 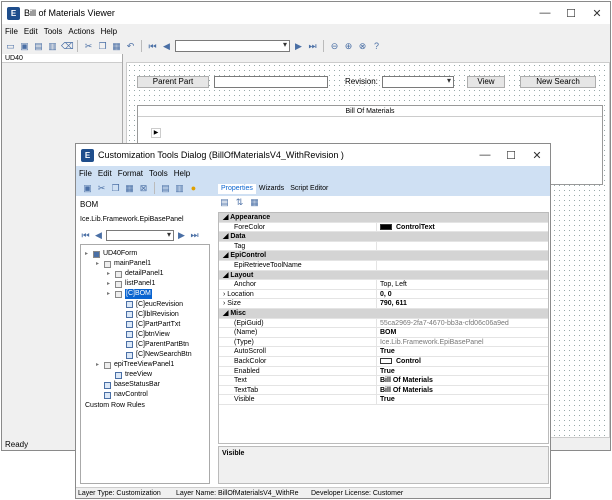 What do you see at coordinates (232, 46) in the screenshot?
I see `record-combo` at bounding box center [232, 46].